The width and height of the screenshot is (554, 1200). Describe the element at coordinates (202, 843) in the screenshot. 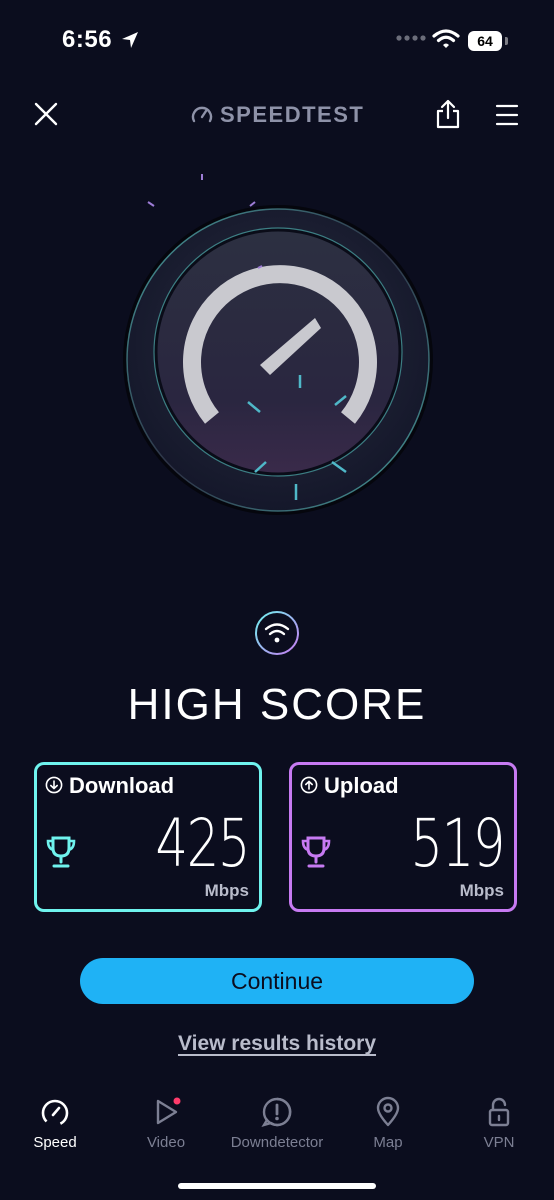

I see `download-value: 425` at that location.